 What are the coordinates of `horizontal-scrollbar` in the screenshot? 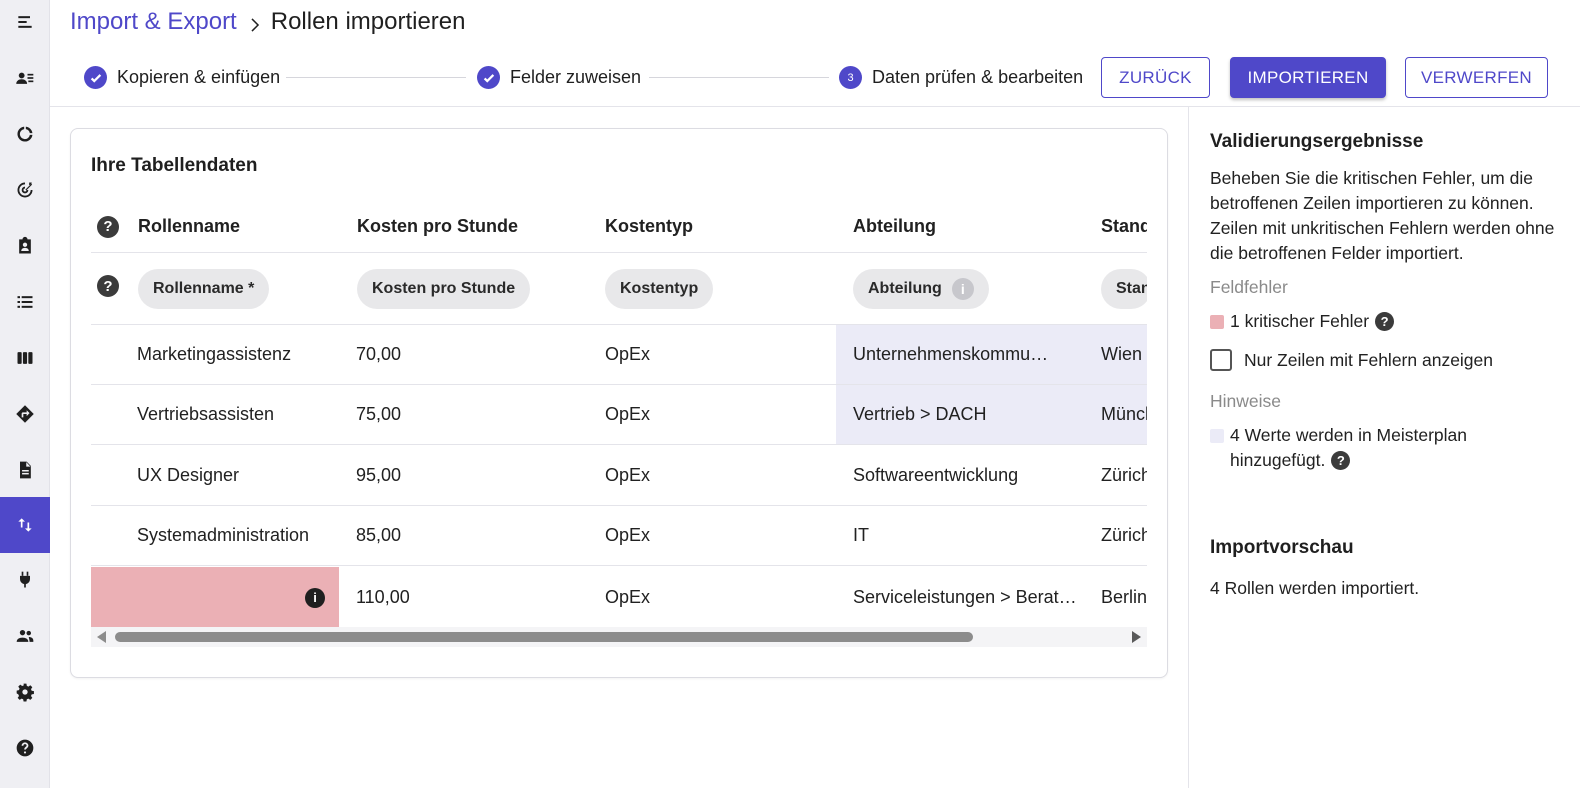 It's located at (619, 637).